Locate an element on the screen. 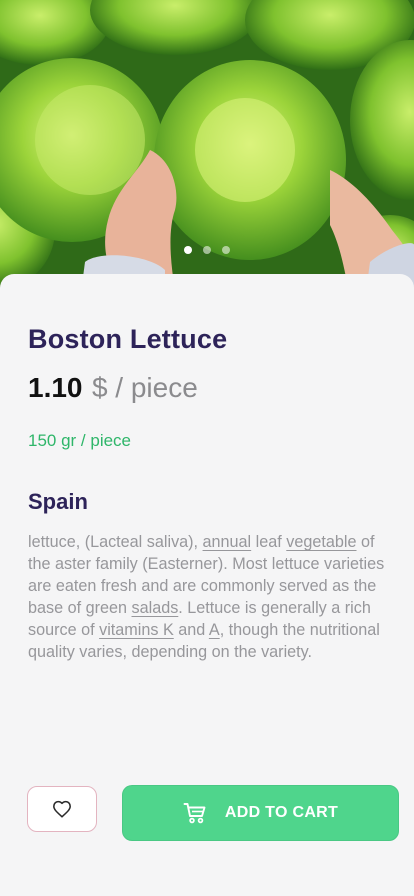  add-to-cart-button: ADD TO CART is located at coordinates (260, 813).